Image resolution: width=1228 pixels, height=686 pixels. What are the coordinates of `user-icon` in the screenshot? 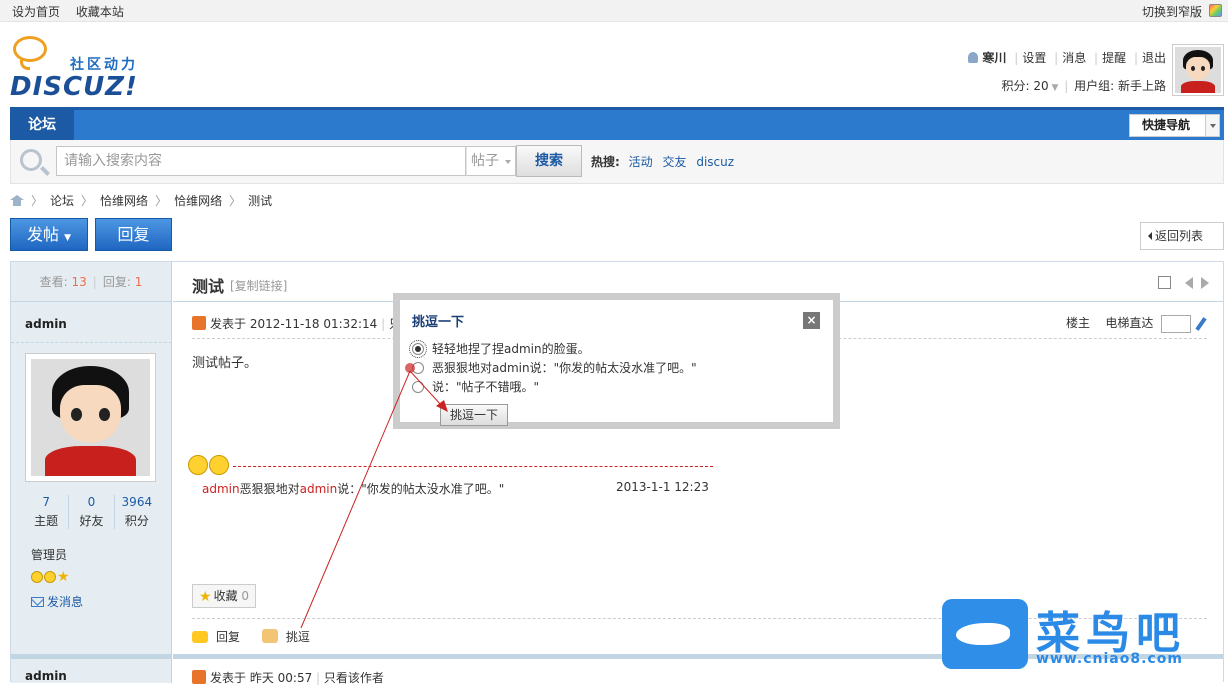 It's located at (973, 57).